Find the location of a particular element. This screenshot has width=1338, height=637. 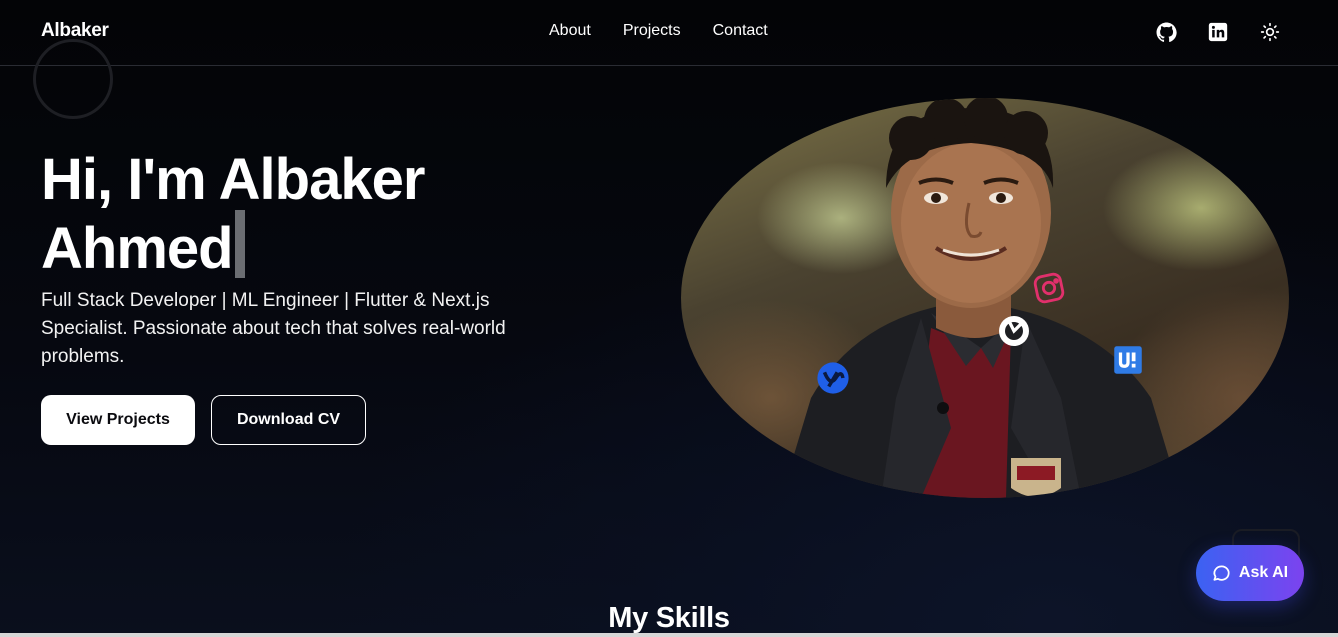

header-actions is located at coordinates (1218, 32).